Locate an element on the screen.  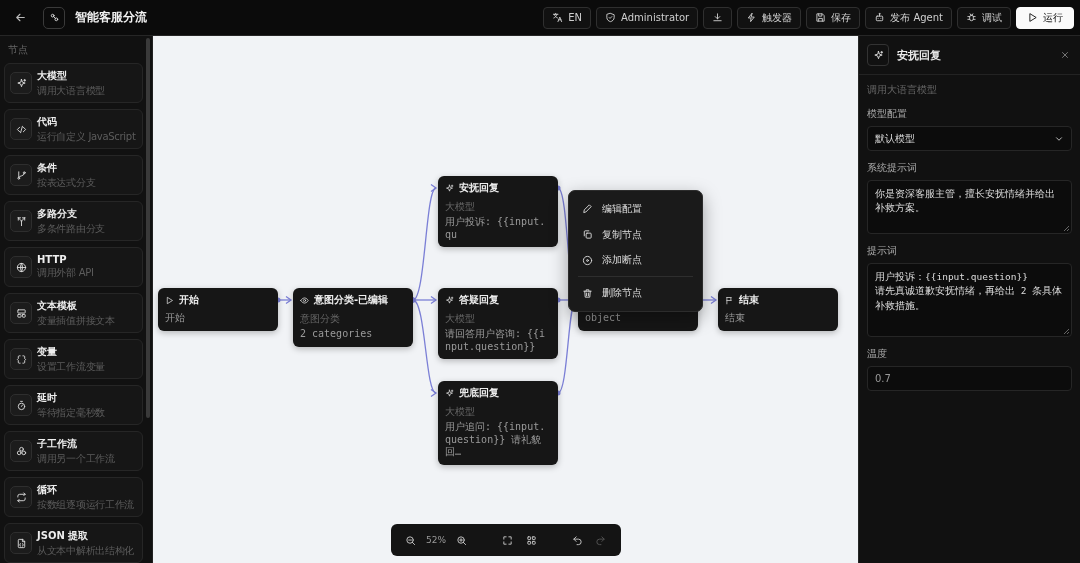
workflow-node: 安抚回复 大模型 用户投诉: {{input.qu is located at coordinates (498, 211).